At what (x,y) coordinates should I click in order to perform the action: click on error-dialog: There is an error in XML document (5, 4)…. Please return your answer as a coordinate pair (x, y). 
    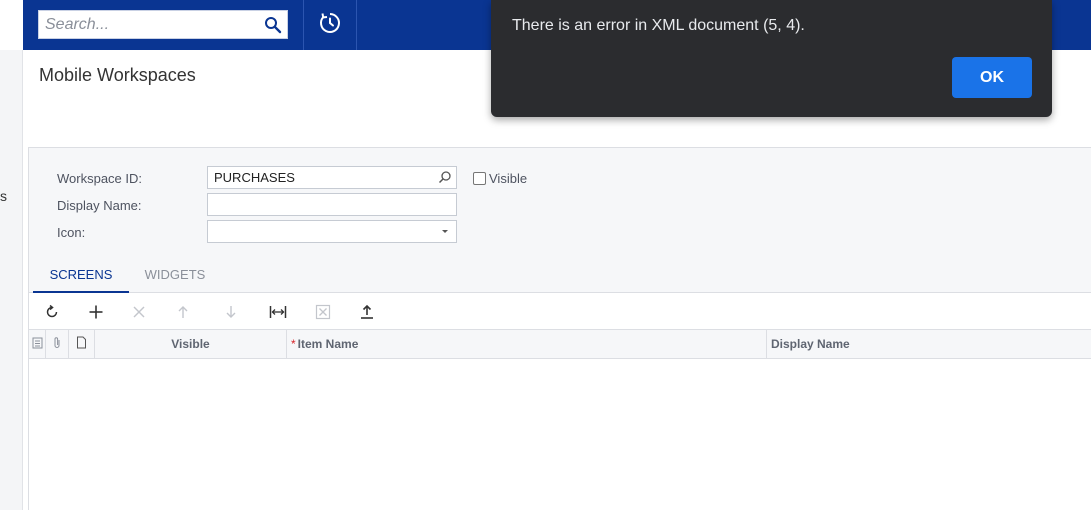
    Looking at the image, I should click on (771, 58).